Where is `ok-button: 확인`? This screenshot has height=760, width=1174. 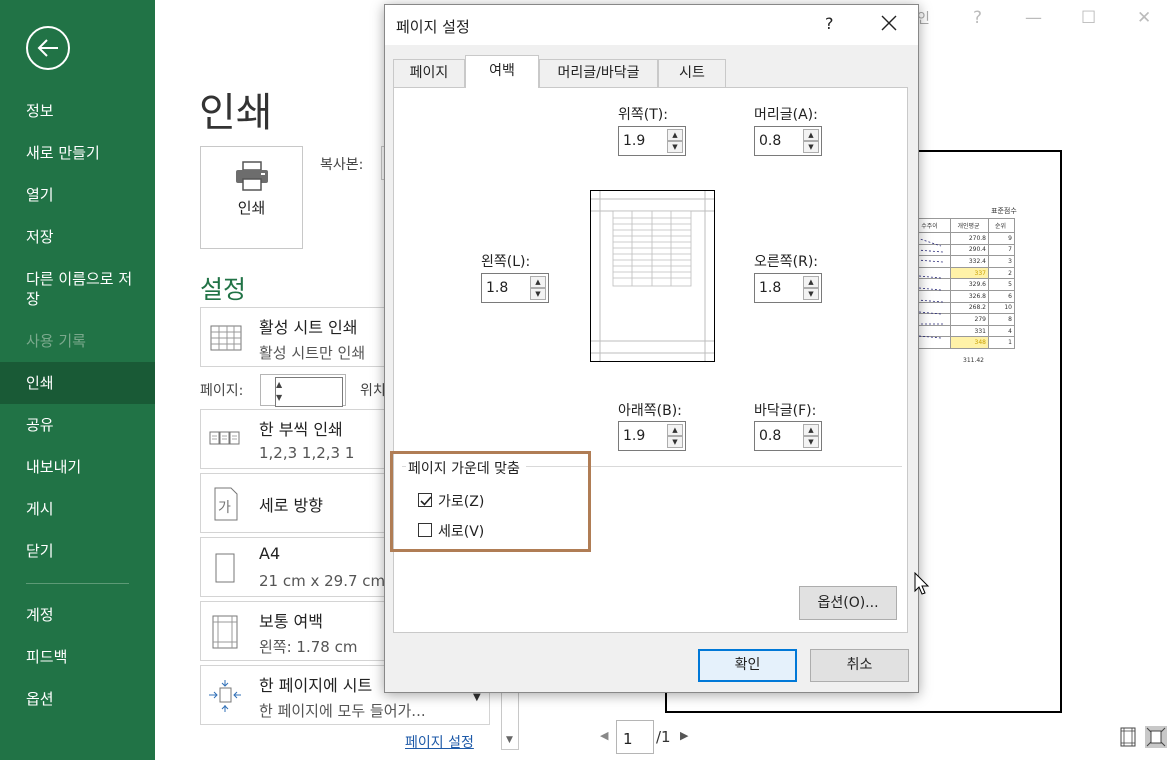 ok-button: 확인 is located at coordinates (747, 665).